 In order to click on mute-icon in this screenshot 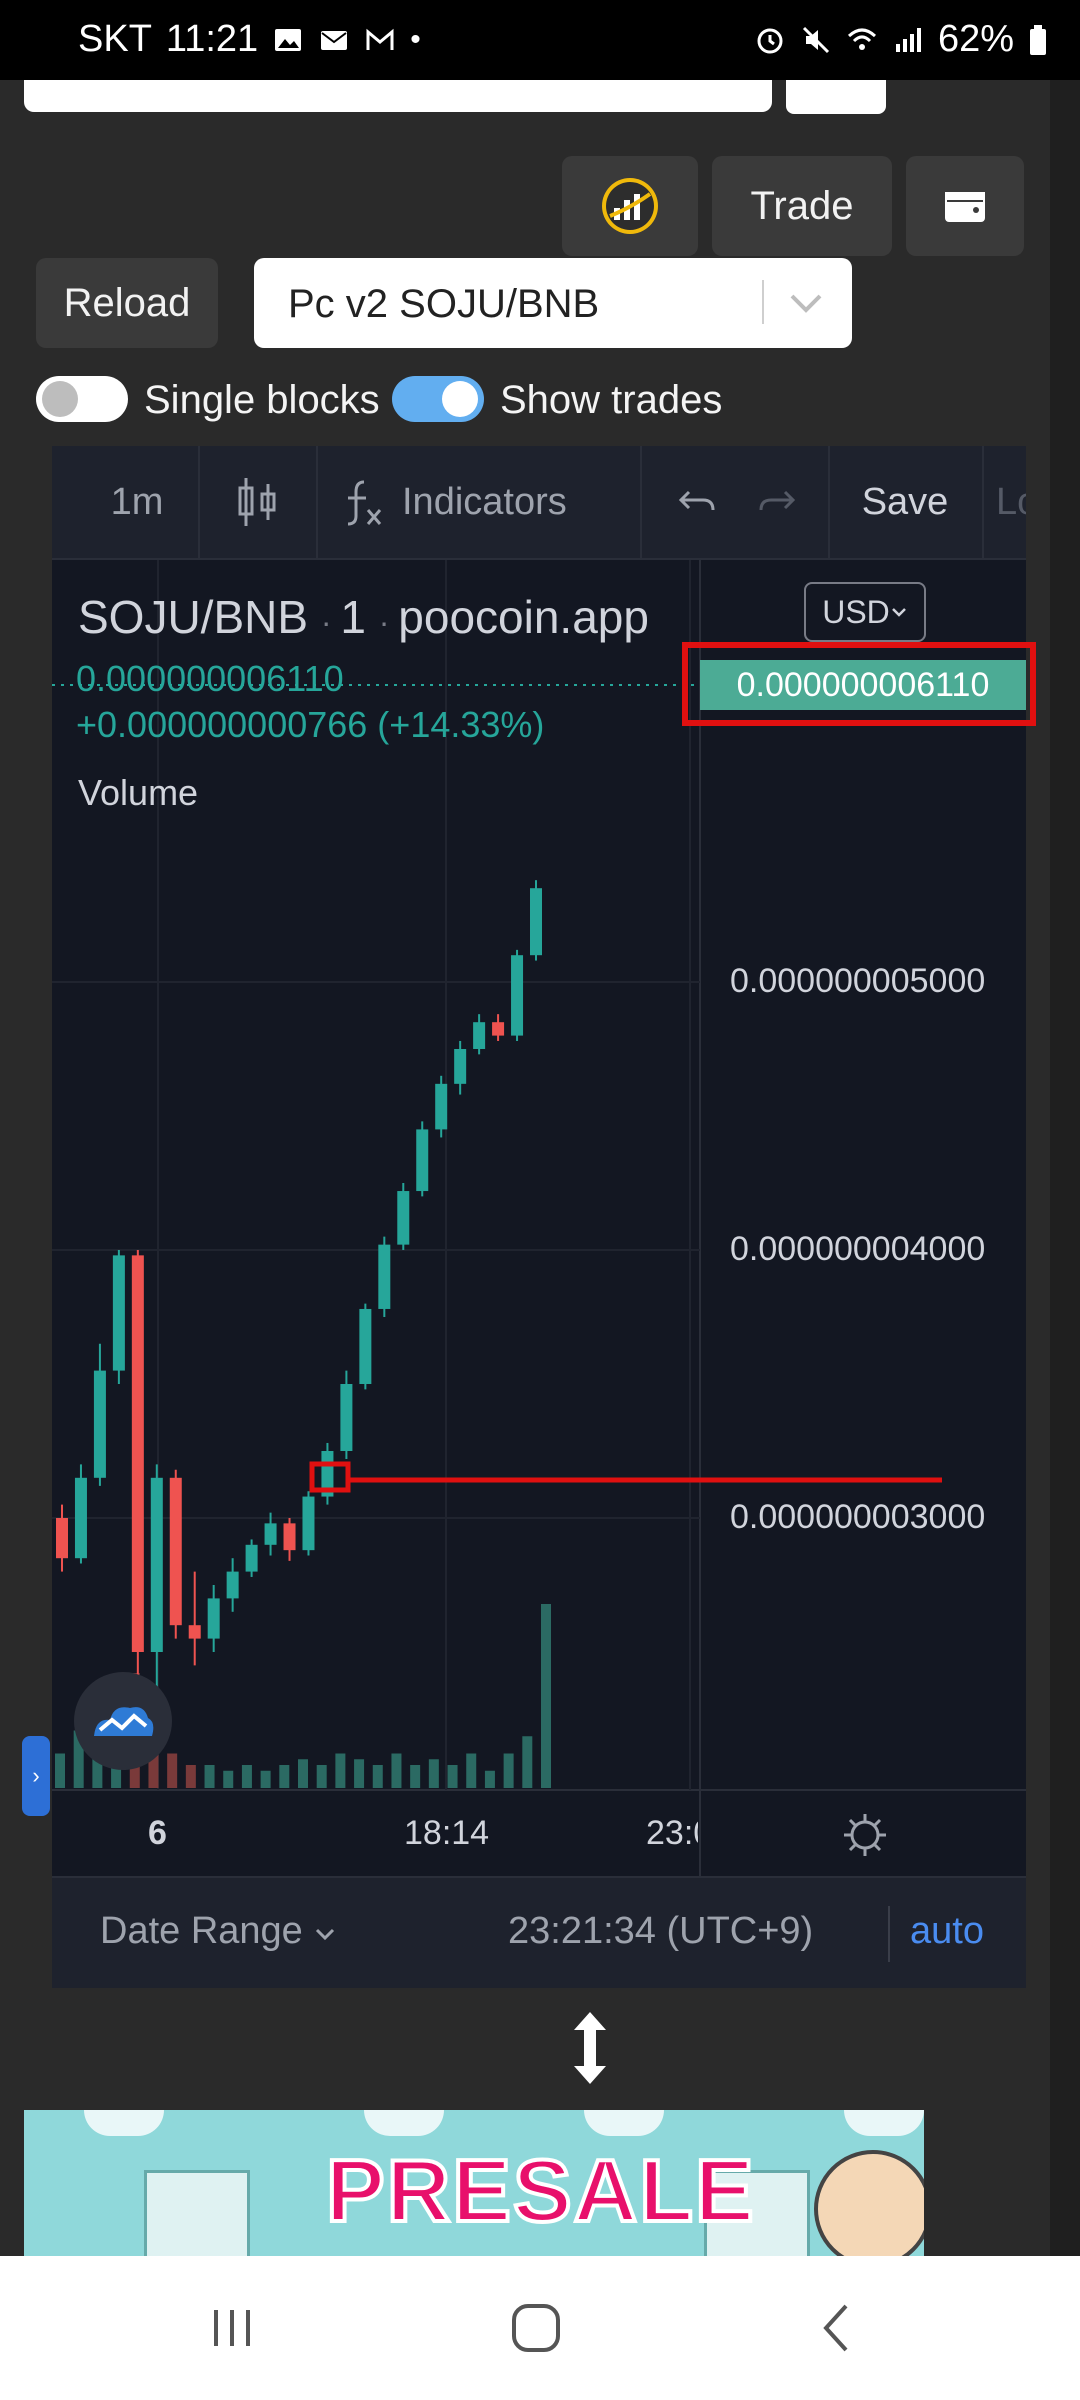, I will do `click(815, 39)`.